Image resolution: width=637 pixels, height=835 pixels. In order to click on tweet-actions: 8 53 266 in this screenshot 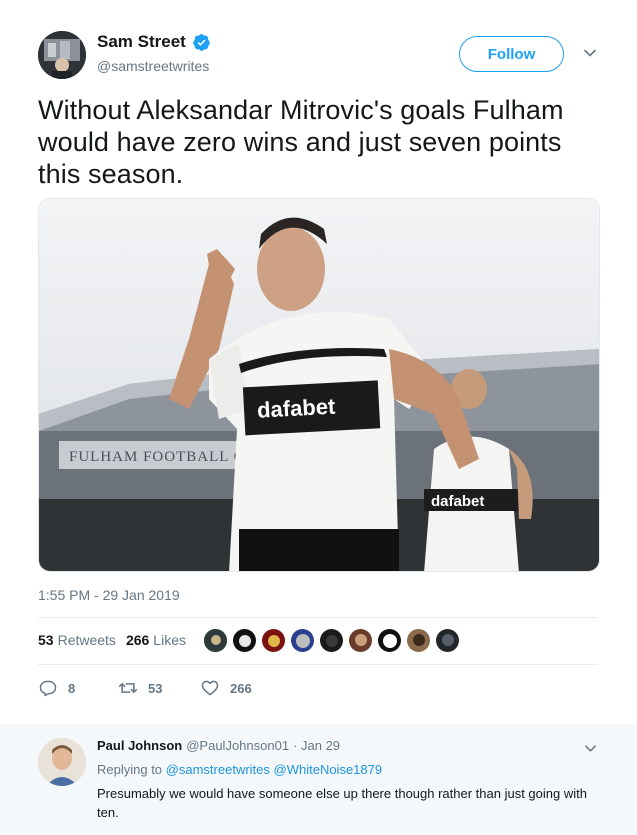, I will do `click(145, 688)`.